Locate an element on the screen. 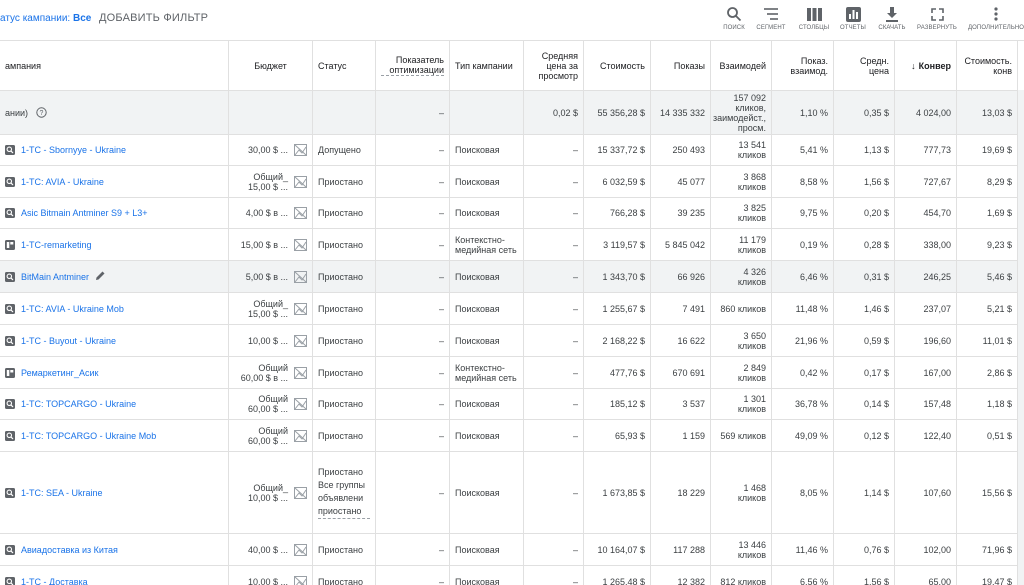 The width and height of the screenshot is (1024, 585). vertical-scrollbar is located at coordinates (1021, 337).